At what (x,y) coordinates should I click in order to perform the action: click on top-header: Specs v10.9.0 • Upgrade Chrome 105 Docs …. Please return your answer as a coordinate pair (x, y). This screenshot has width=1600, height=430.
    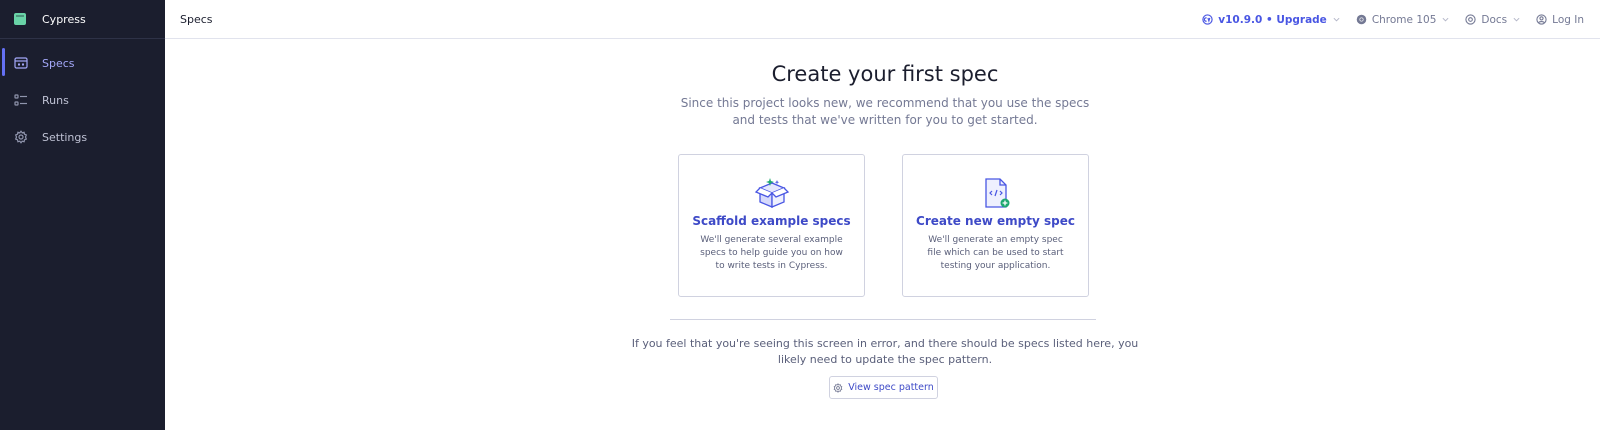
    Looking at the image, I should click on (882, 19).